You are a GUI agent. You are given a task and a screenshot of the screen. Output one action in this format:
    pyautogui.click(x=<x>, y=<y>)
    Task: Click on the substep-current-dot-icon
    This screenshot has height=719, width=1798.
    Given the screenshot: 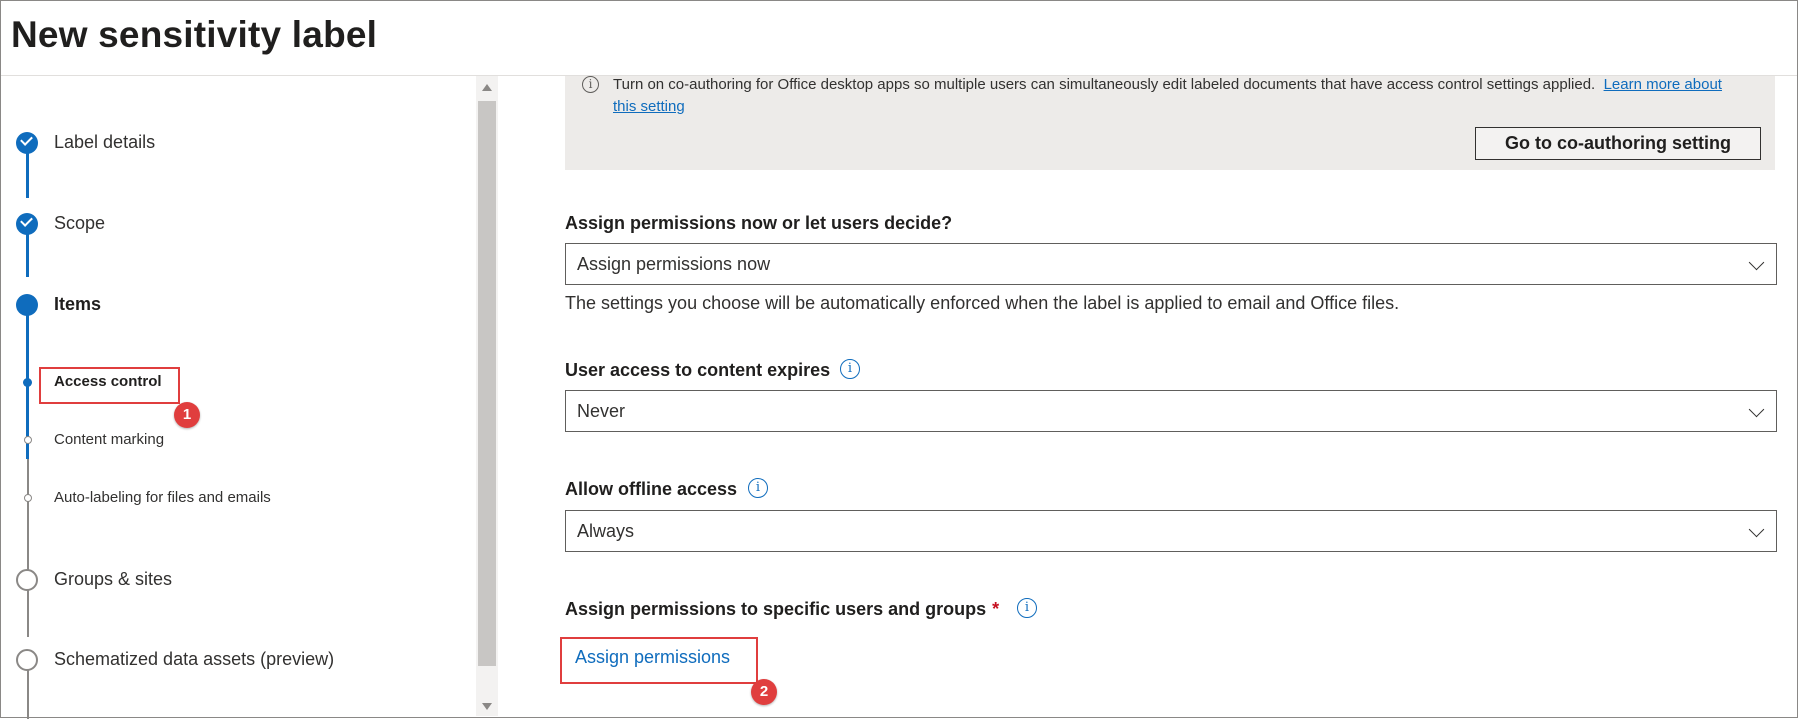 What is the action you would take?
    pyautogui.click(x=27, y=382)
    